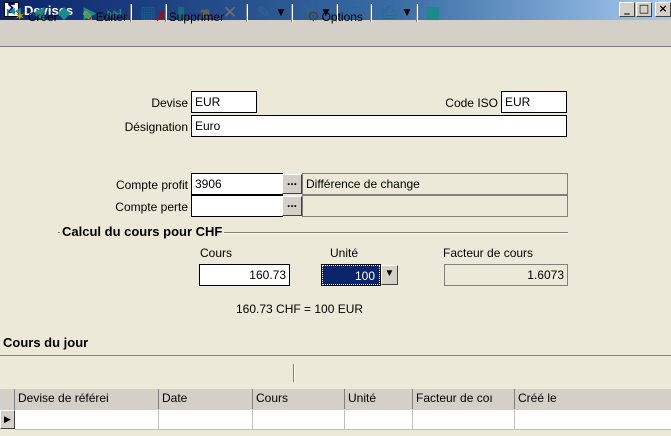  Describe the element at coordinates (351, 275) in the screenshot. I see `unite-select: 100` at that location.